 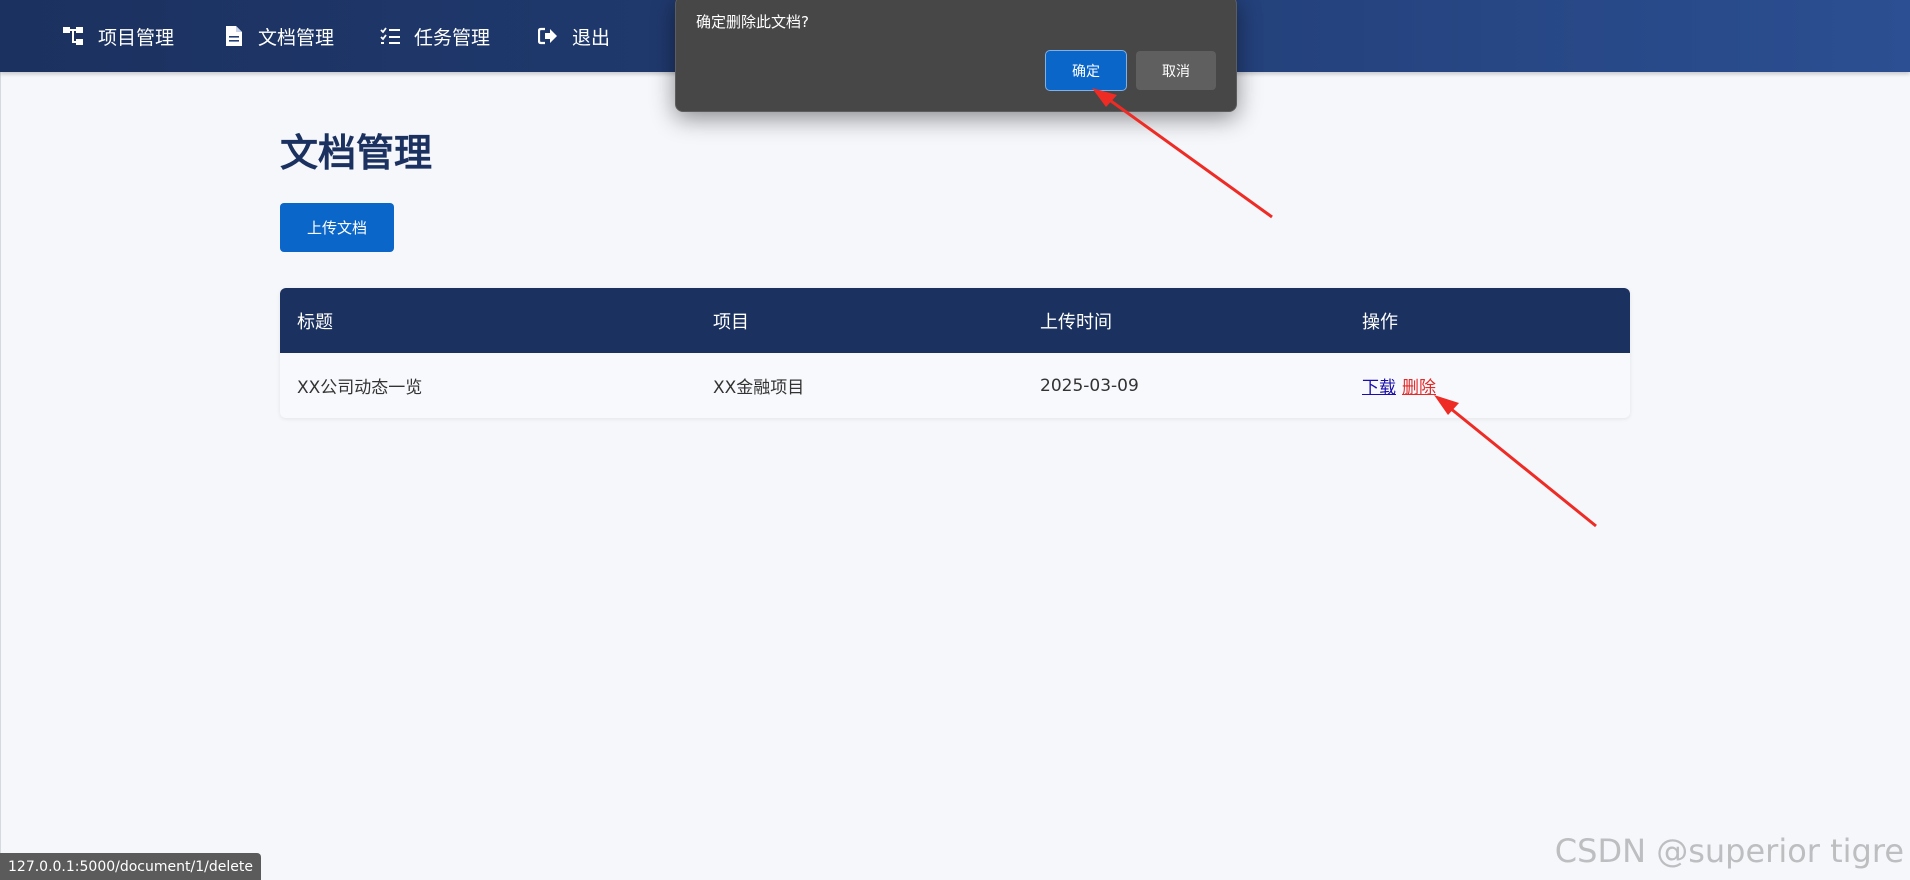 What do you see at coordinates (1076, 322) in the screenshot?
I see `column-header-upload-time: 上传时间` at bounding box center [1076, 322].